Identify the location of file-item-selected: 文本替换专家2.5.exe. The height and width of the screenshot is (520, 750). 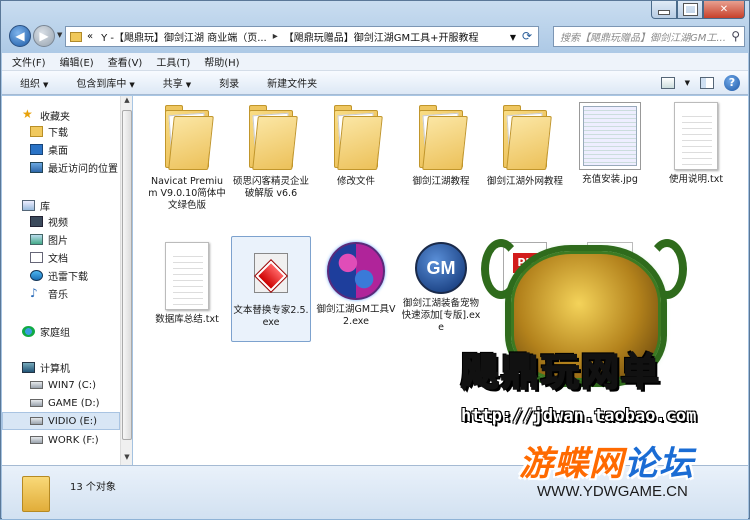
(271, 289).